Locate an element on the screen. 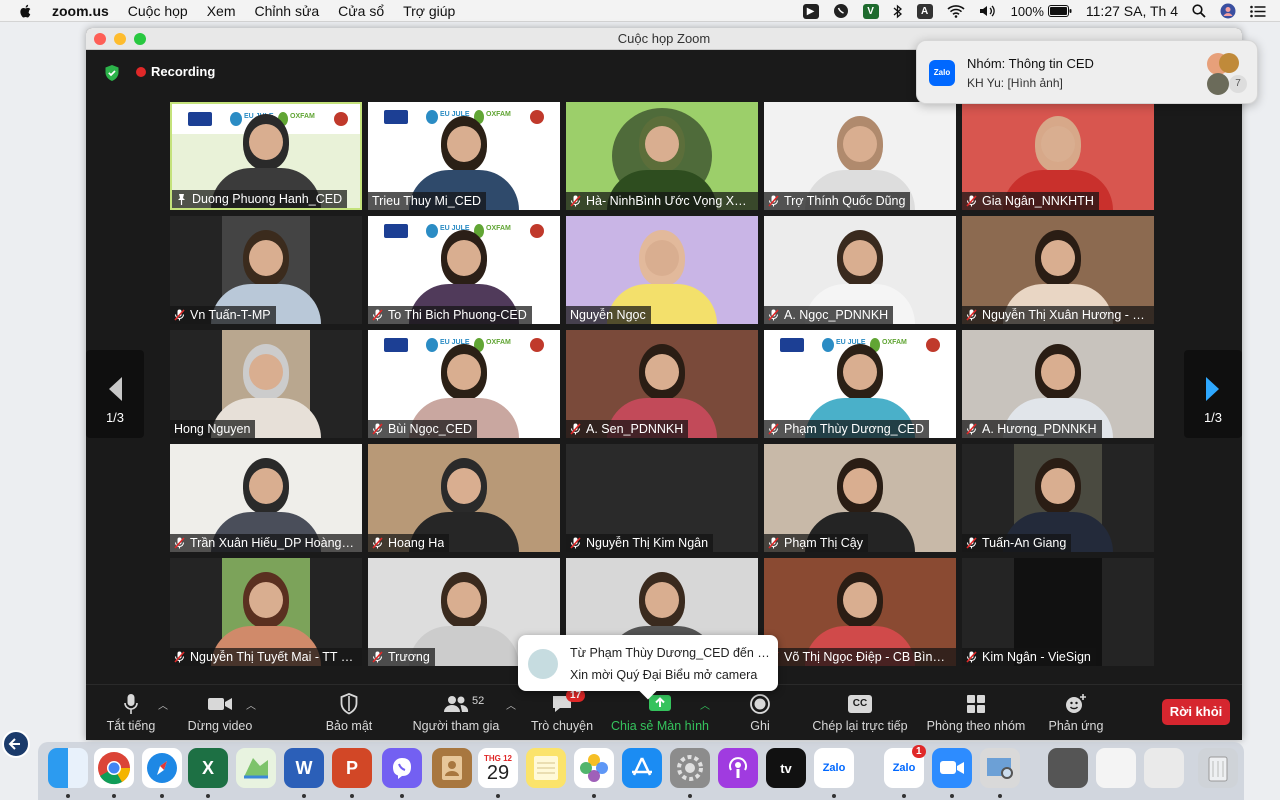 The width and height of the screenshot is (1280, 800). notes-icon is located at coordinates (546, 768).